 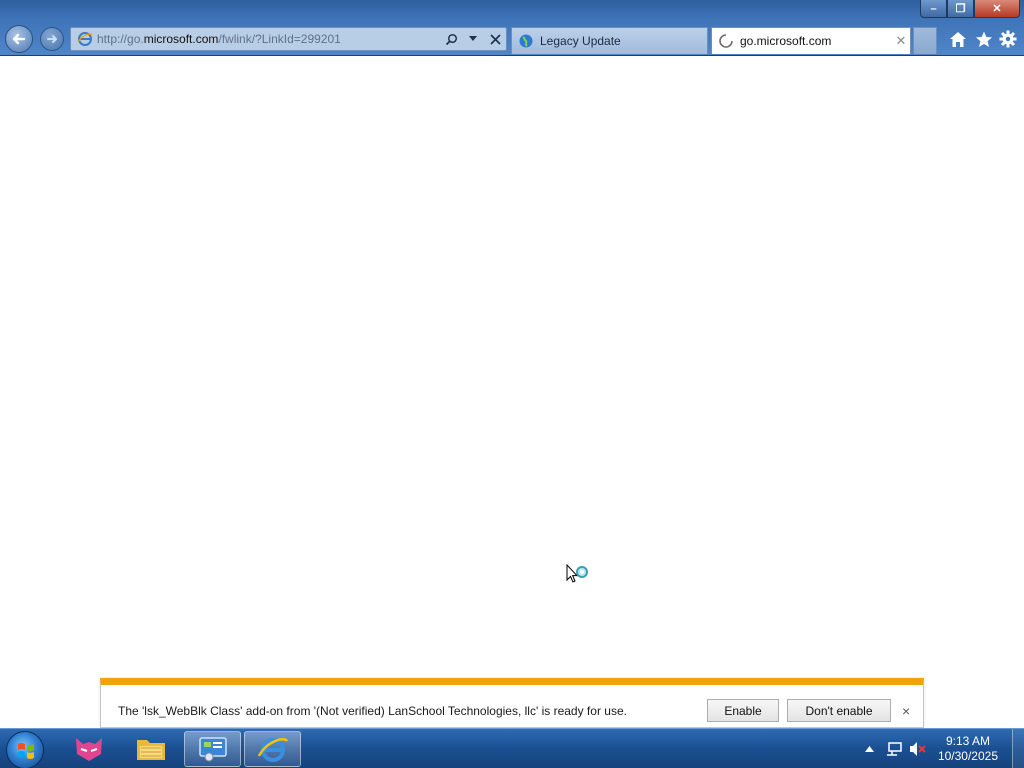 I want to click on globe-icon, so click(x=526, y=41).